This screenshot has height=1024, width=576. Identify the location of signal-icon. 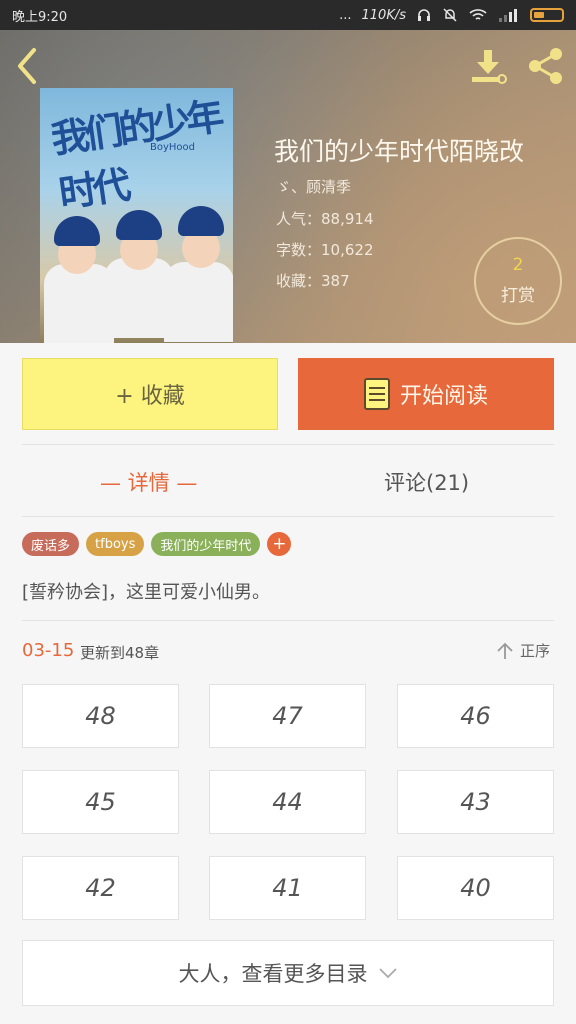
(508, 15).